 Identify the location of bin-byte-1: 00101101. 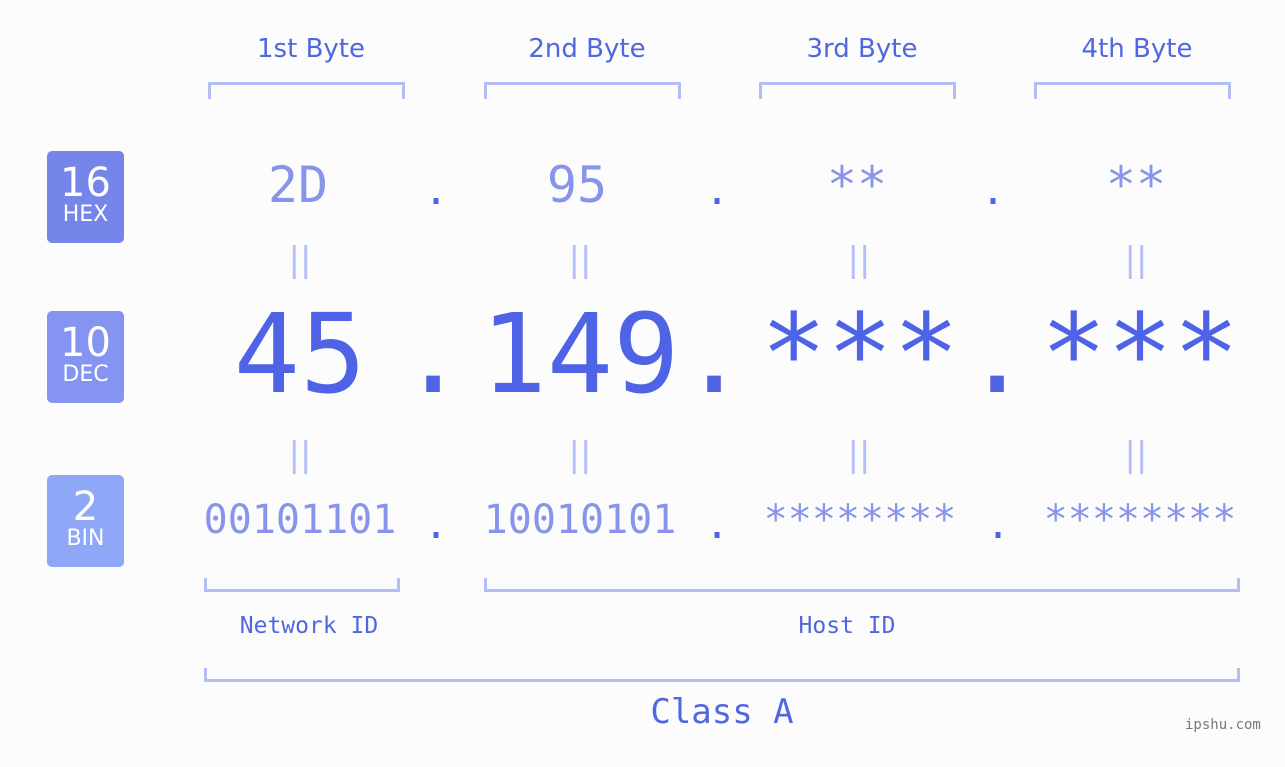
(300, 520).